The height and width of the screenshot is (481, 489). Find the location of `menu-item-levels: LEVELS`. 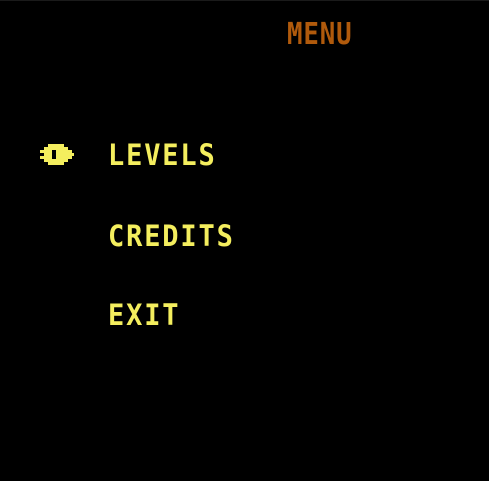

menu-item-levels: LEVELS is located at coordinates (162, 155).